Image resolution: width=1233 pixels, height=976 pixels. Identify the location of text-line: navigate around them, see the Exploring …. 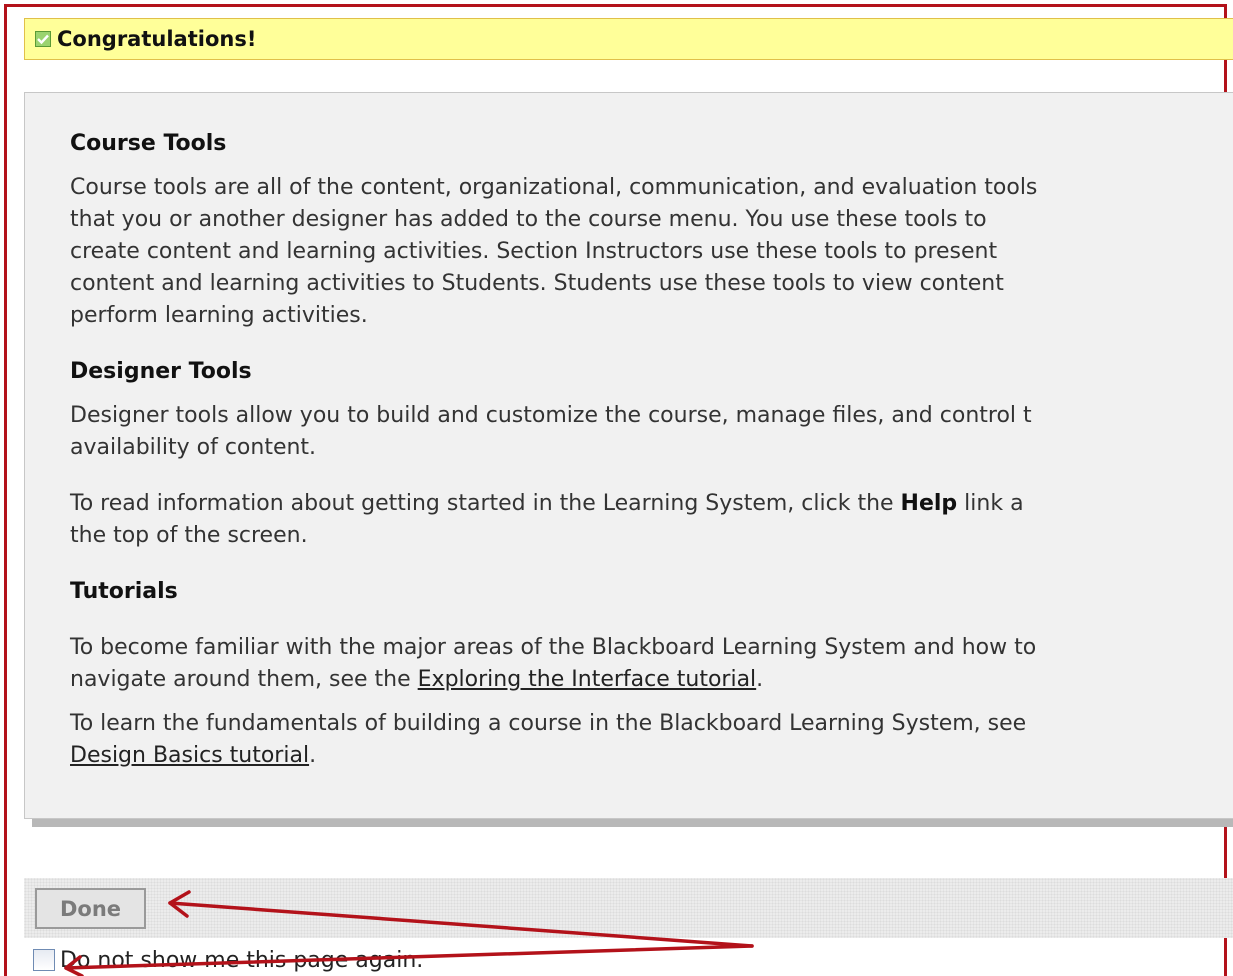
(553, 680).